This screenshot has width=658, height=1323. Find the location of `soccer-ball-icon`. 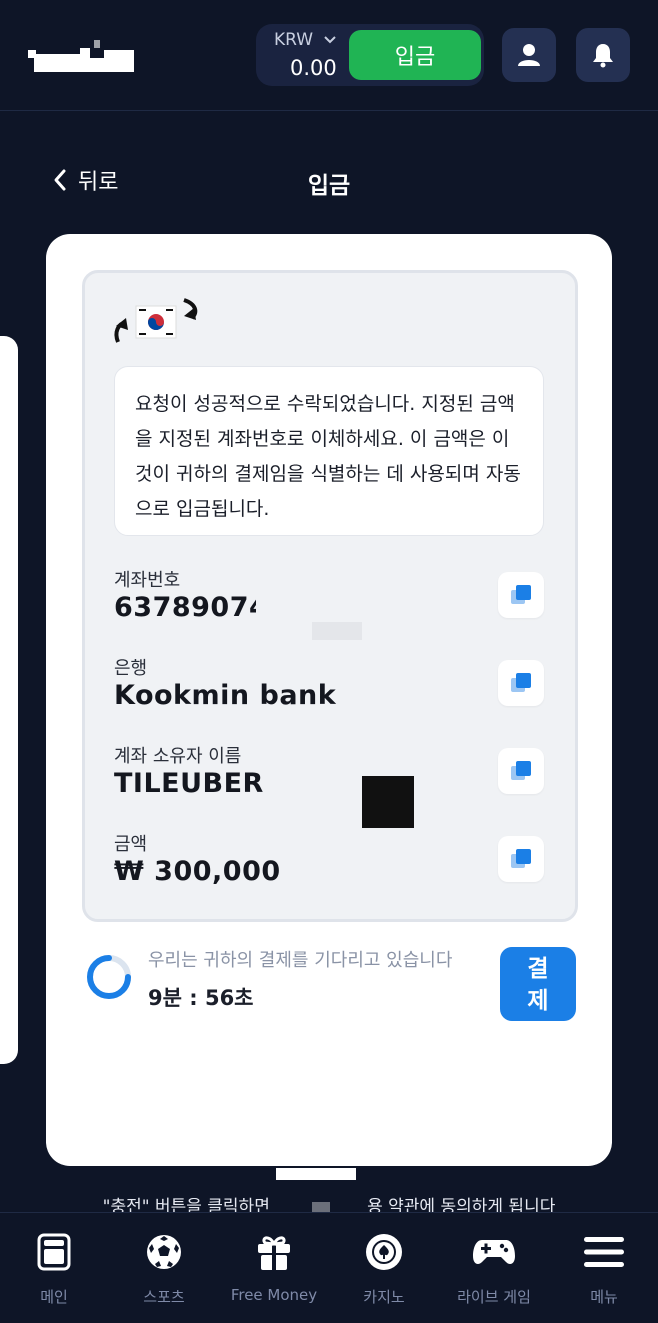

soccer-ball-icon is located at coordinates (164, 1252).